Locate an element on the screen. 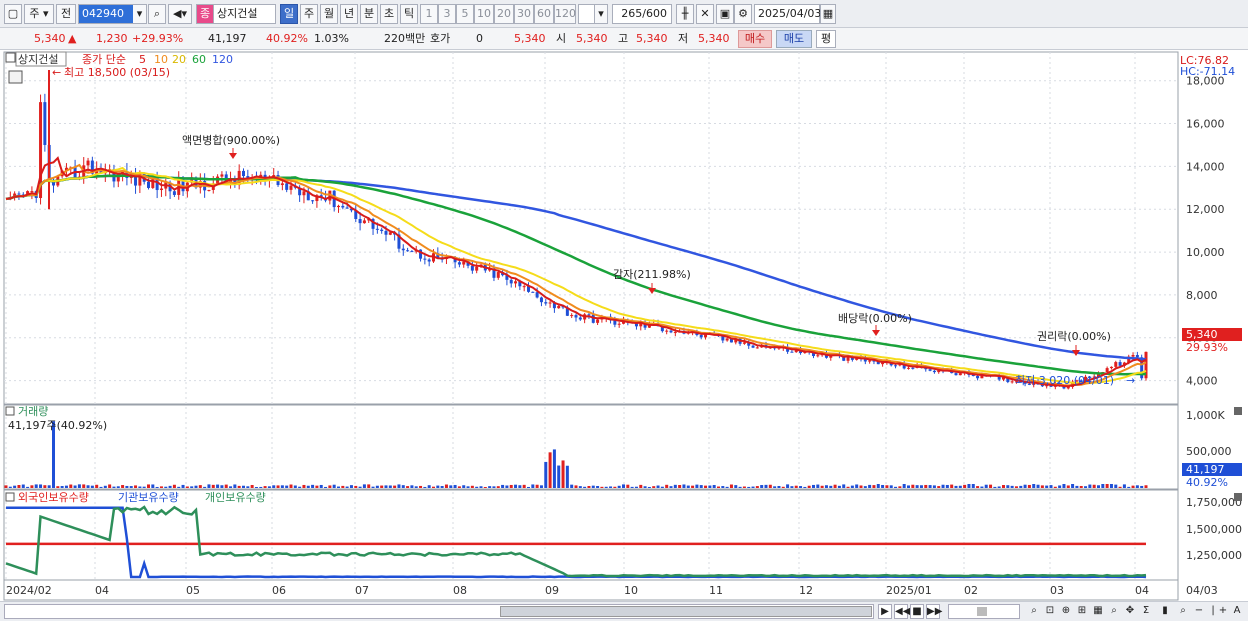 Image resolution: width=1248 pixels, height=621 pixels. window-icon: ▢ is located at coordinates (13, 14).